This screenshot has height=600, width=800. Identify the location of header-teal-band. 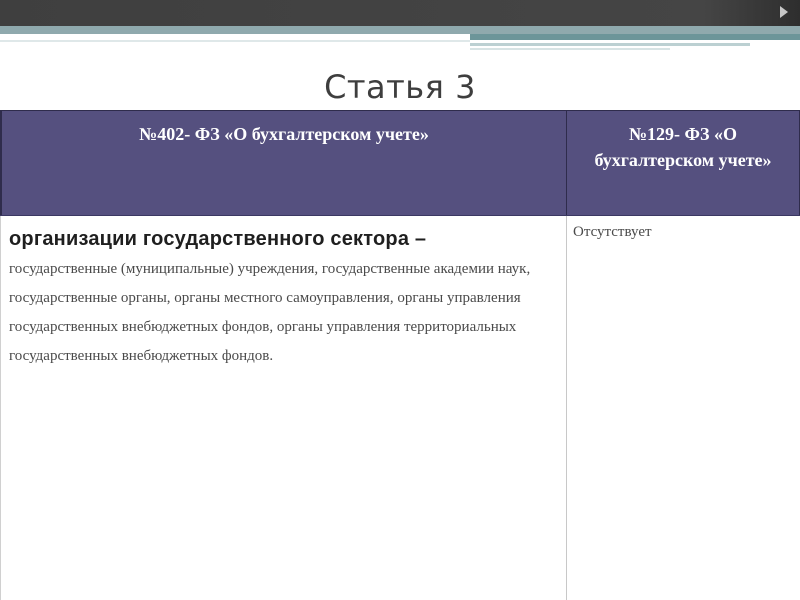
(635, 37).